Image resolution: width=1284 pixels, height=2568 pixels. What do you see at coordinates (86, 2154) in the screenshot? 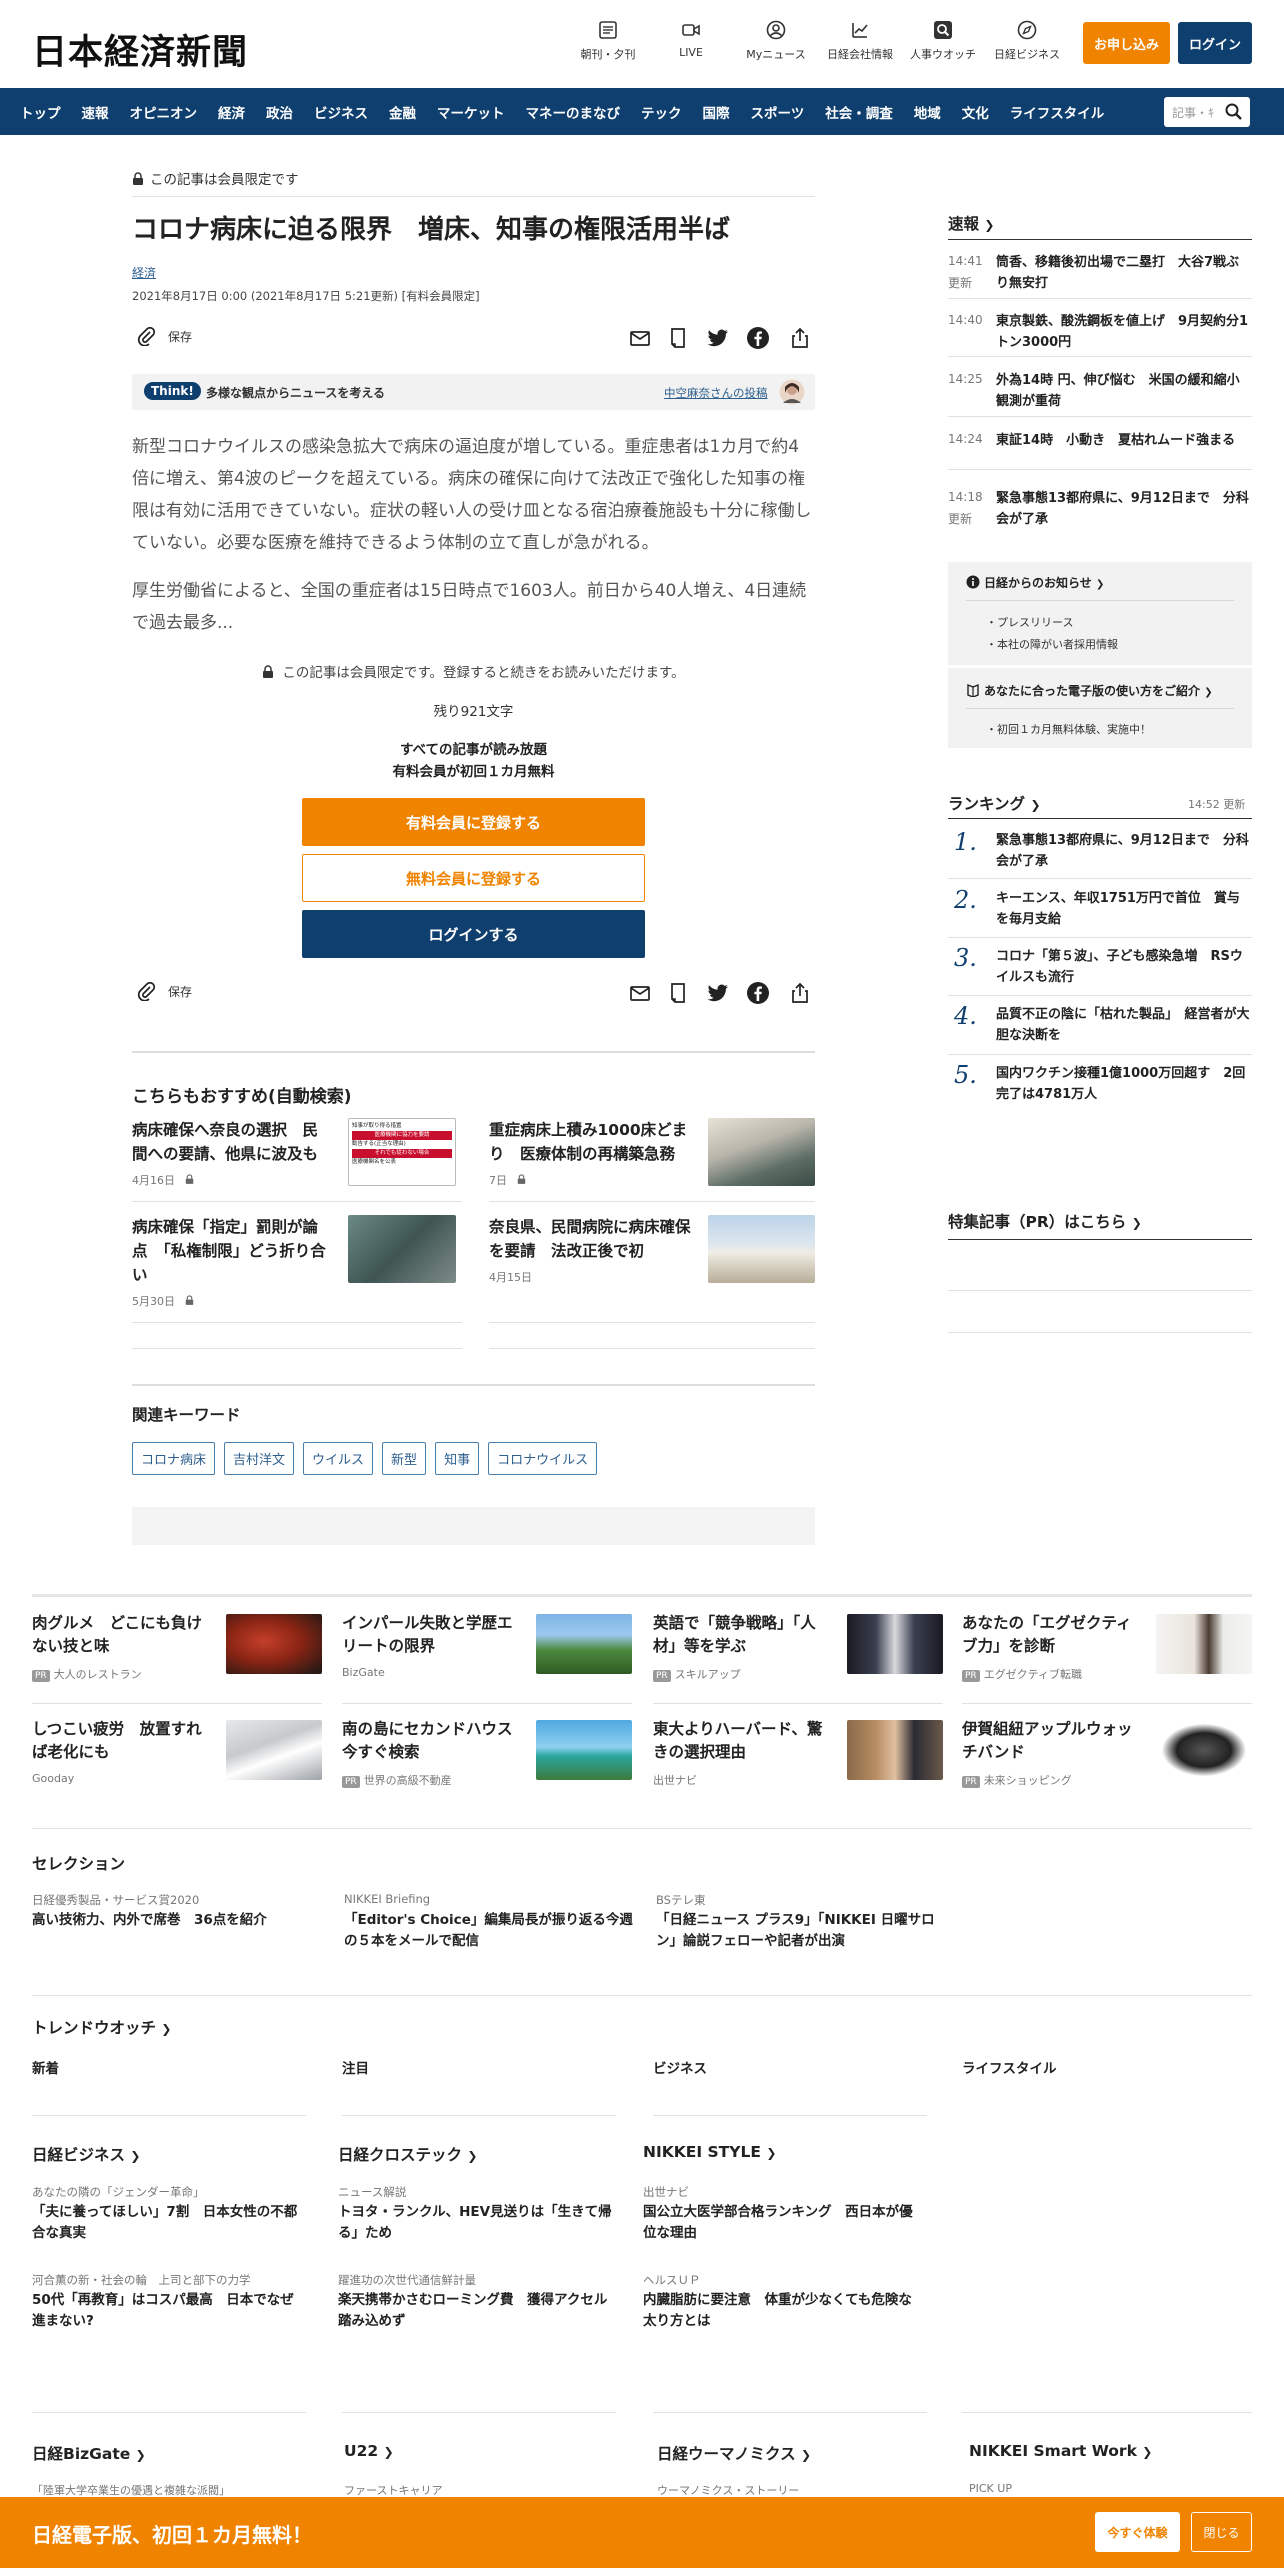
I see `media-heading-link: 日経ビジネス ❯` at bounding box center [86, 2154].